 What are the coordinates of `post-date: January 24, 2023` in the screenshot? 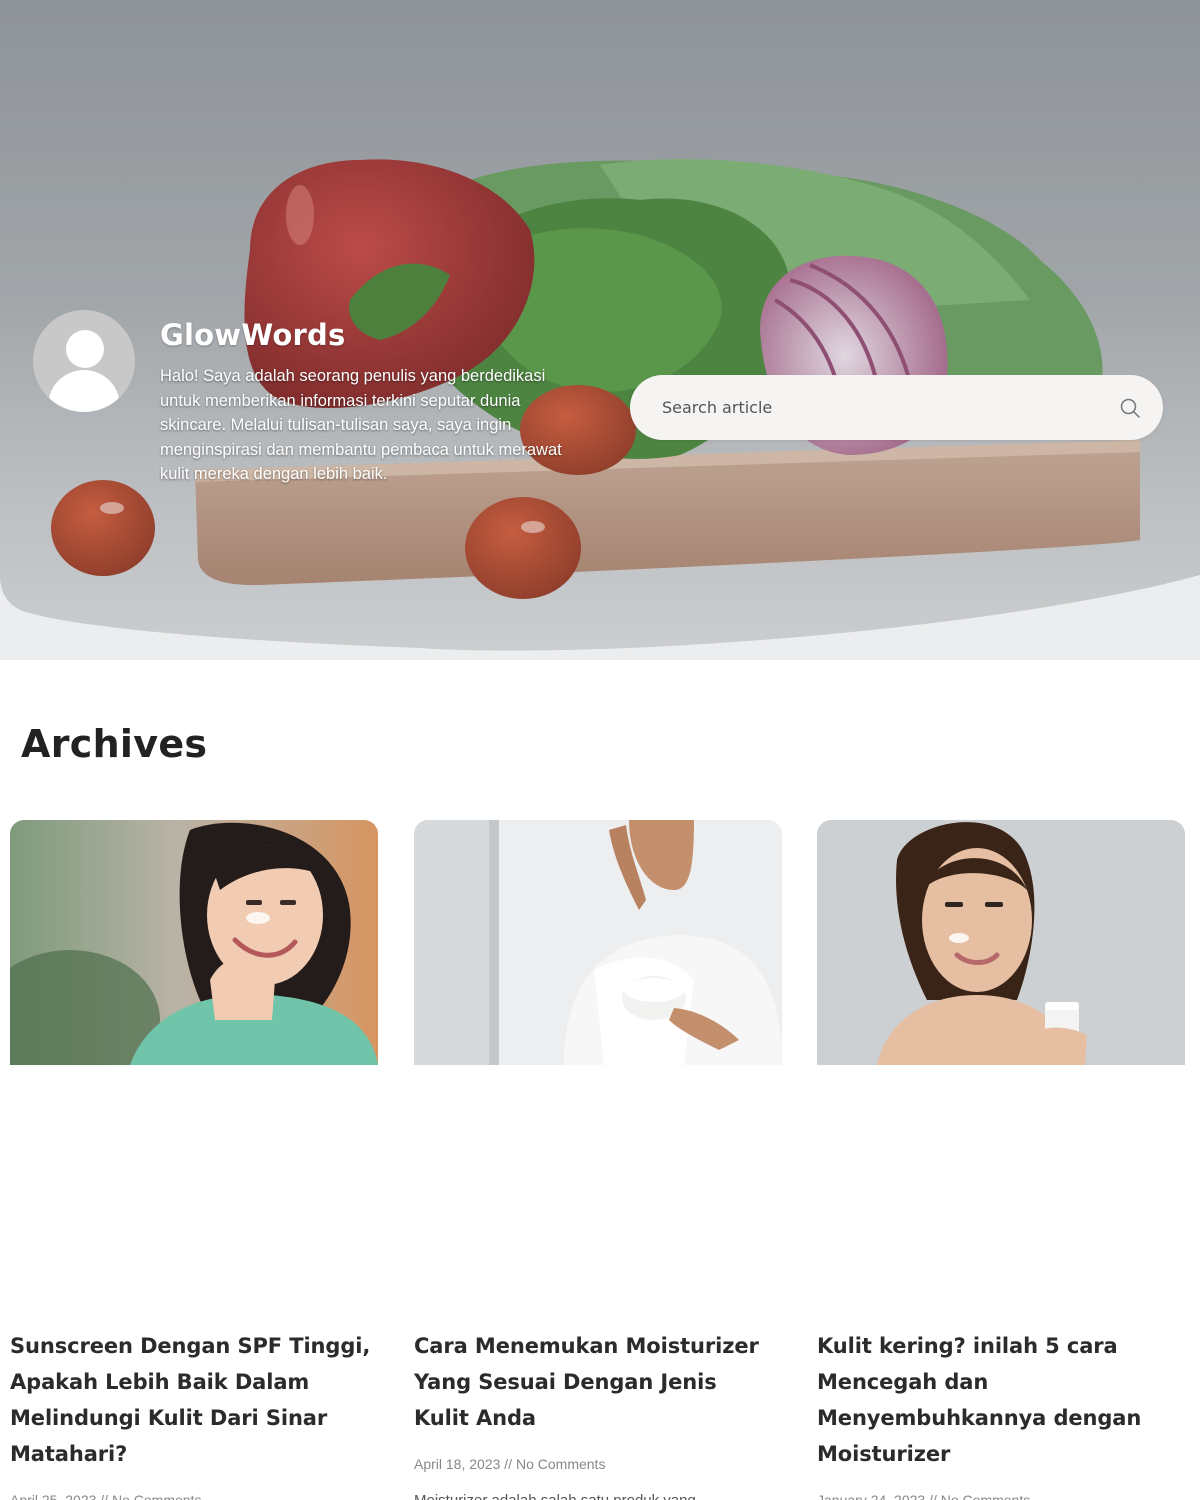 It's located at (871, 1496).